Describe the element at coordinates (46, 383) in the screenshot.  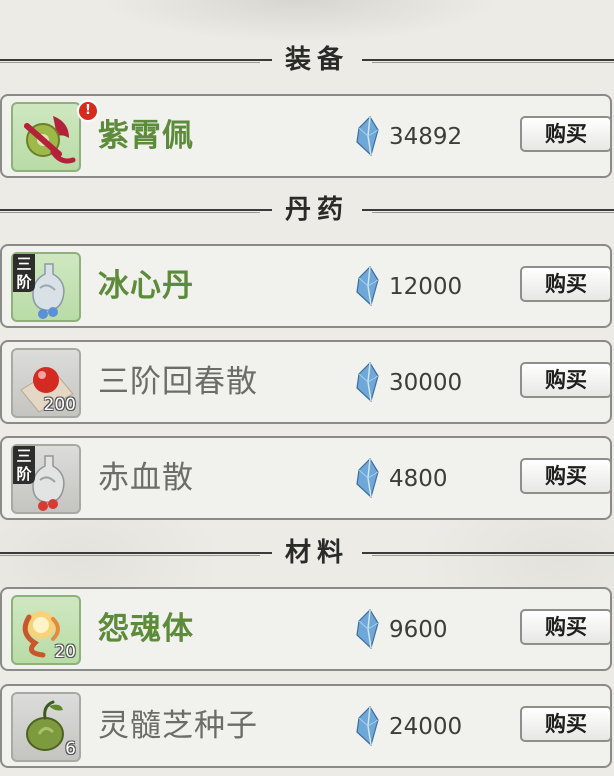
I see `item-icon-slot: 200` at that location.